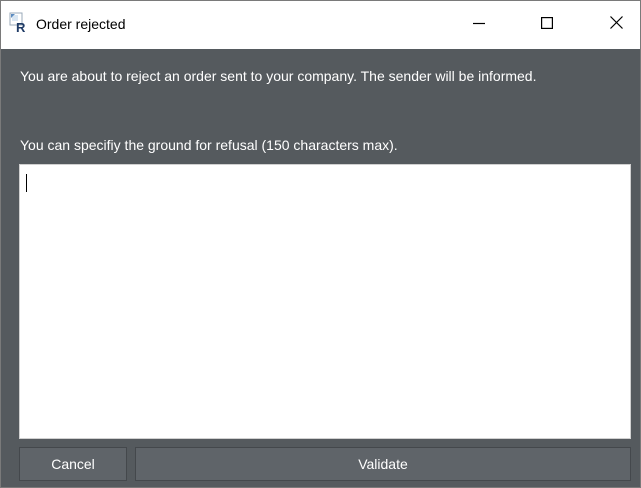 The width and height of the screenshot is (641, 488). Describe the element at coordinates (73, 464) in the screenshot. I see `cancel-button: Cancel` at that location.